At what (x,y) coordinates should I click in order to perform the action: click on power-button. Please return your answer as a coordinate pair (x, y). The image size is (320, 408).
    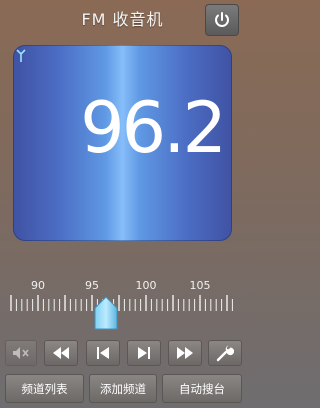
    Looking at the image, I should click on (222, 20).